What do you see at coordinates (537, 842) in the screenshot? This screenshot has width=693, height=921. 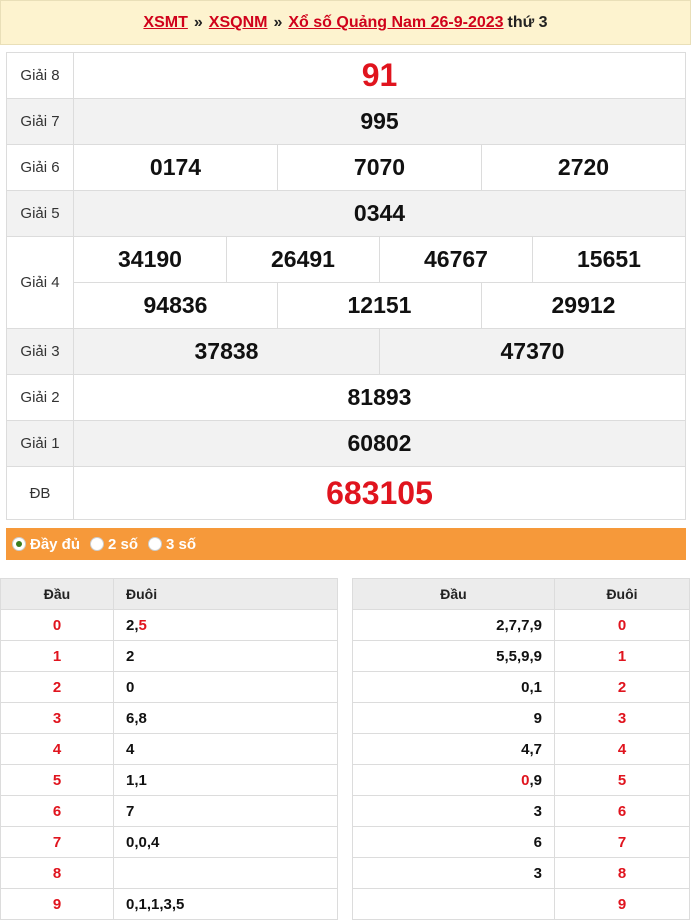 I see `loto-number: 6` at bounding box center [537, 842].